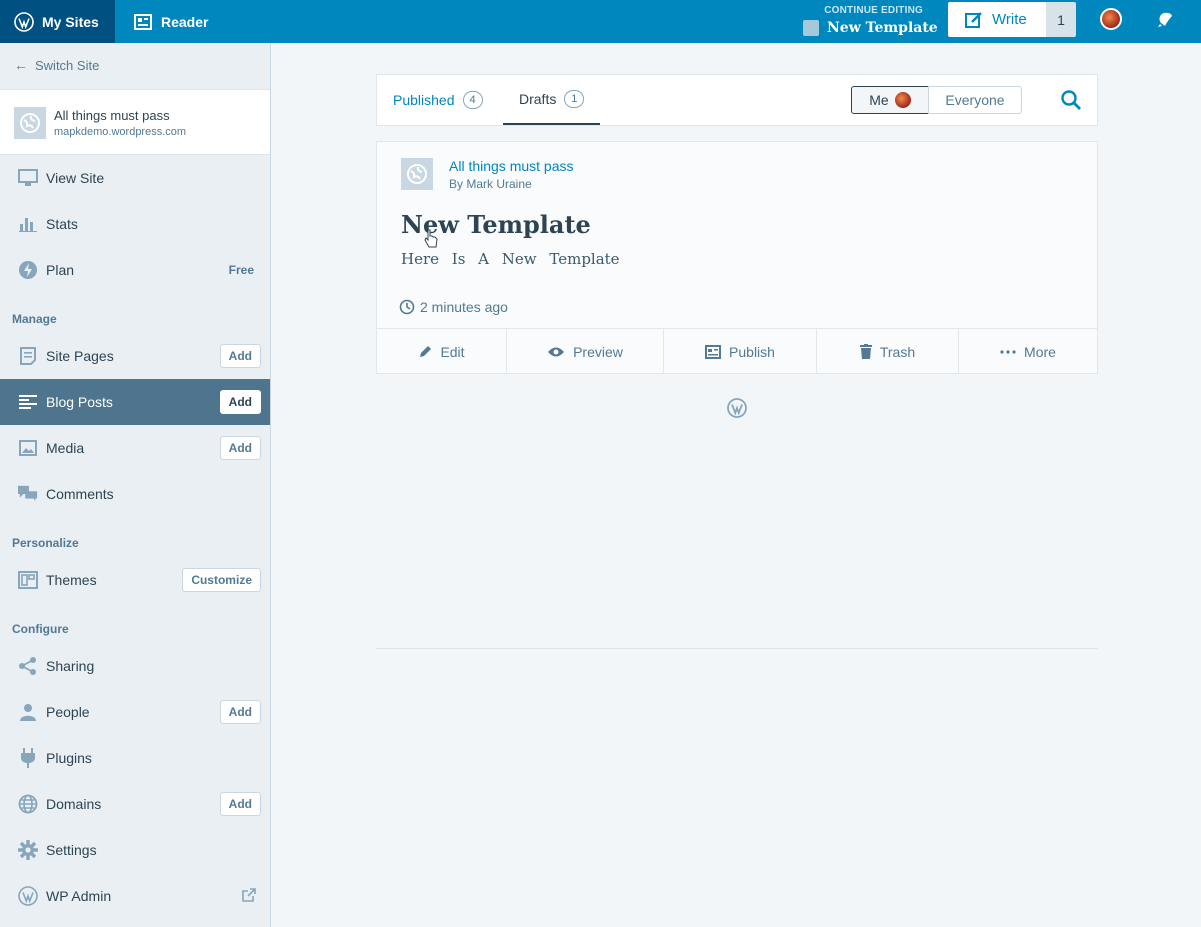  I want to click on arrow-left-icon: ←, so click(21, 65).